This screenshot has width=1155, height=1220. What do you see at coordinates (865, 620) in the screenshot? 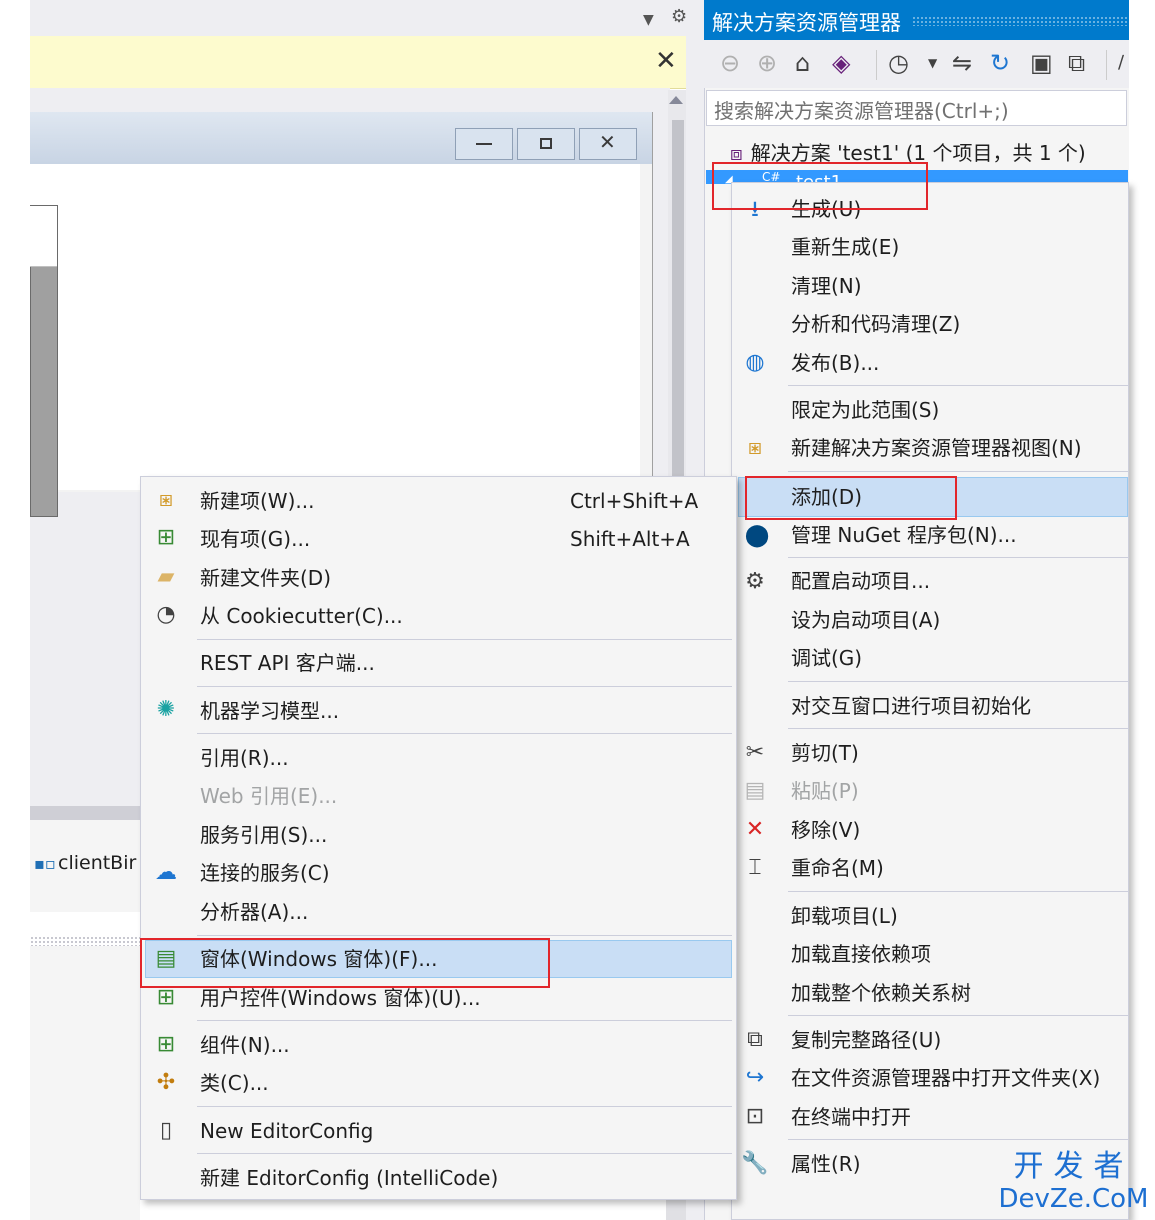
I see `menu-item-set-startup: 设为启动项目(A)` at bounding box center [865, 620].